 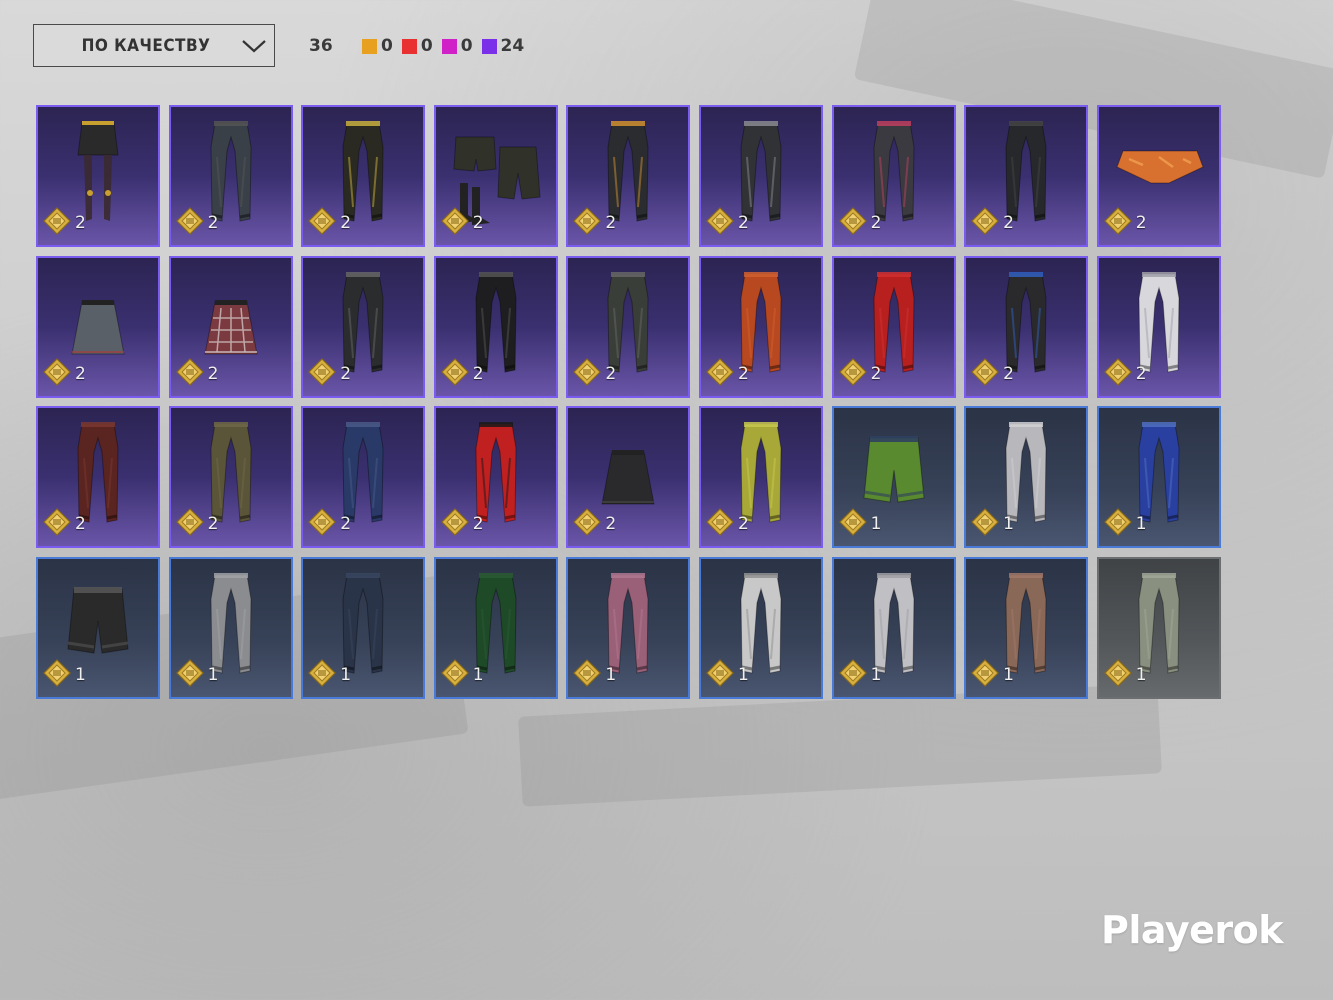 What do you see at coordinates (146, 45) in the screenshot?
I see `sort-dropdown-label: ПО КАЧЕСТВУ` at bounding box center [146, 45].